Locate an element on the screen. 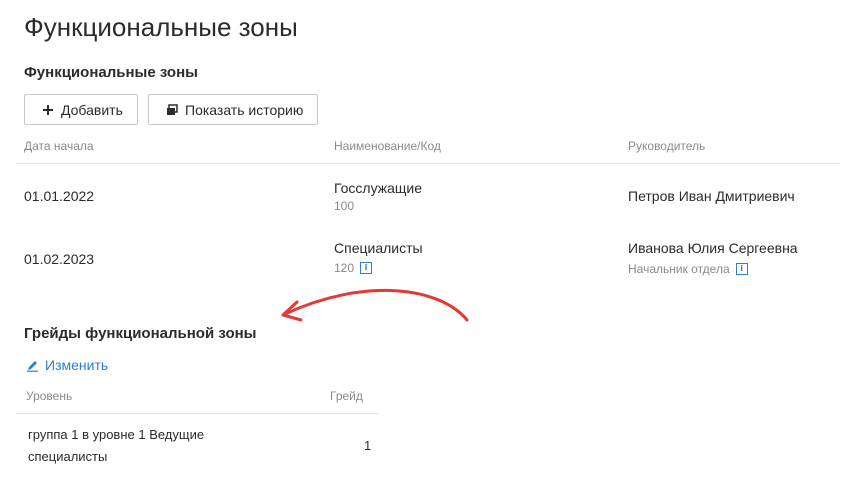 The image size is (862, 480). column-header-head: Руководитель is located at coordinates (666, 146).